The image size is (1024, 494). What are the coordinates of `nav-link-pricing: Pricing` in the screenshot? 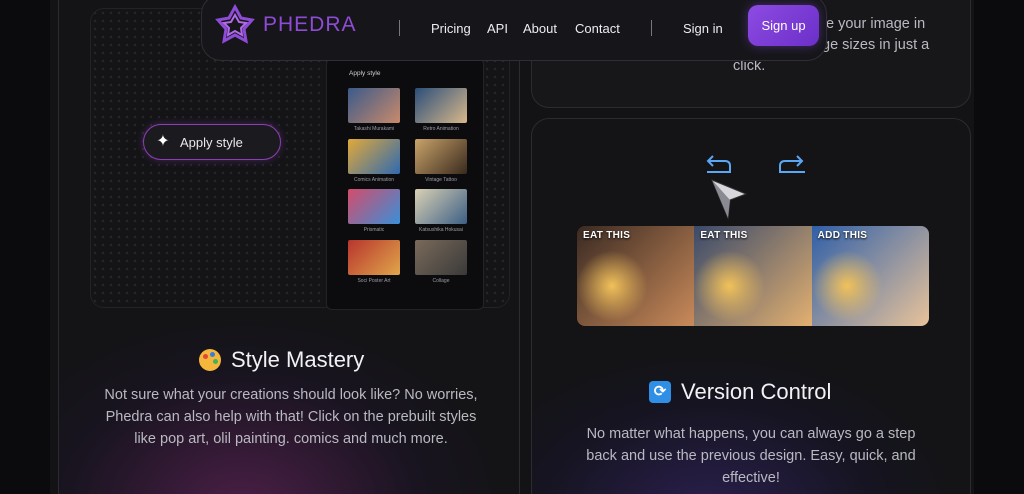 It's located at (451, 28).